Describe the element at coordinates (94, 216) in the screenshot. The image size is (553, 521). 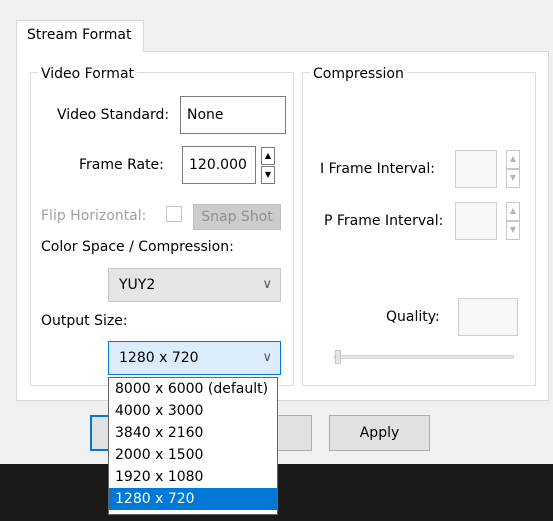
I see `flip-horizontal-label: Flip Horizontal:` at that location.